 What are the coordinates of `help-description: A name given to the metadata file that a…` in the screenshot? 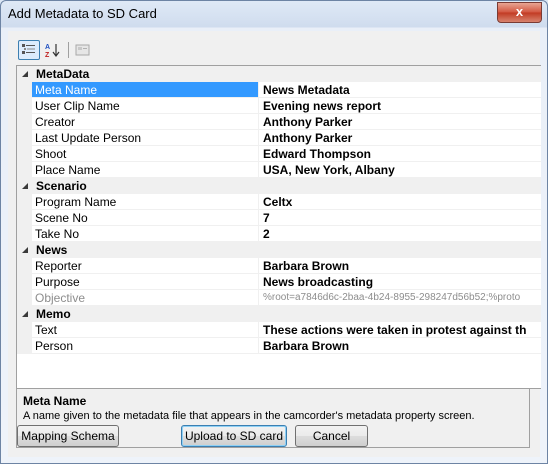 It's located at (249, 416).